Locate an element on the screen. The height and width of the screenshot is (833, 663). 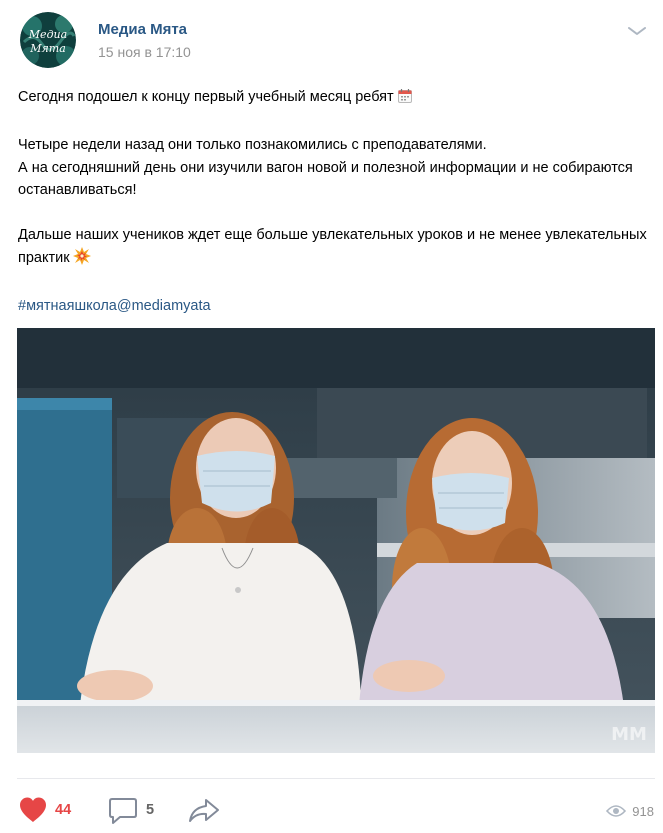
views-counter: 918 is located at coordinates (630, 811).